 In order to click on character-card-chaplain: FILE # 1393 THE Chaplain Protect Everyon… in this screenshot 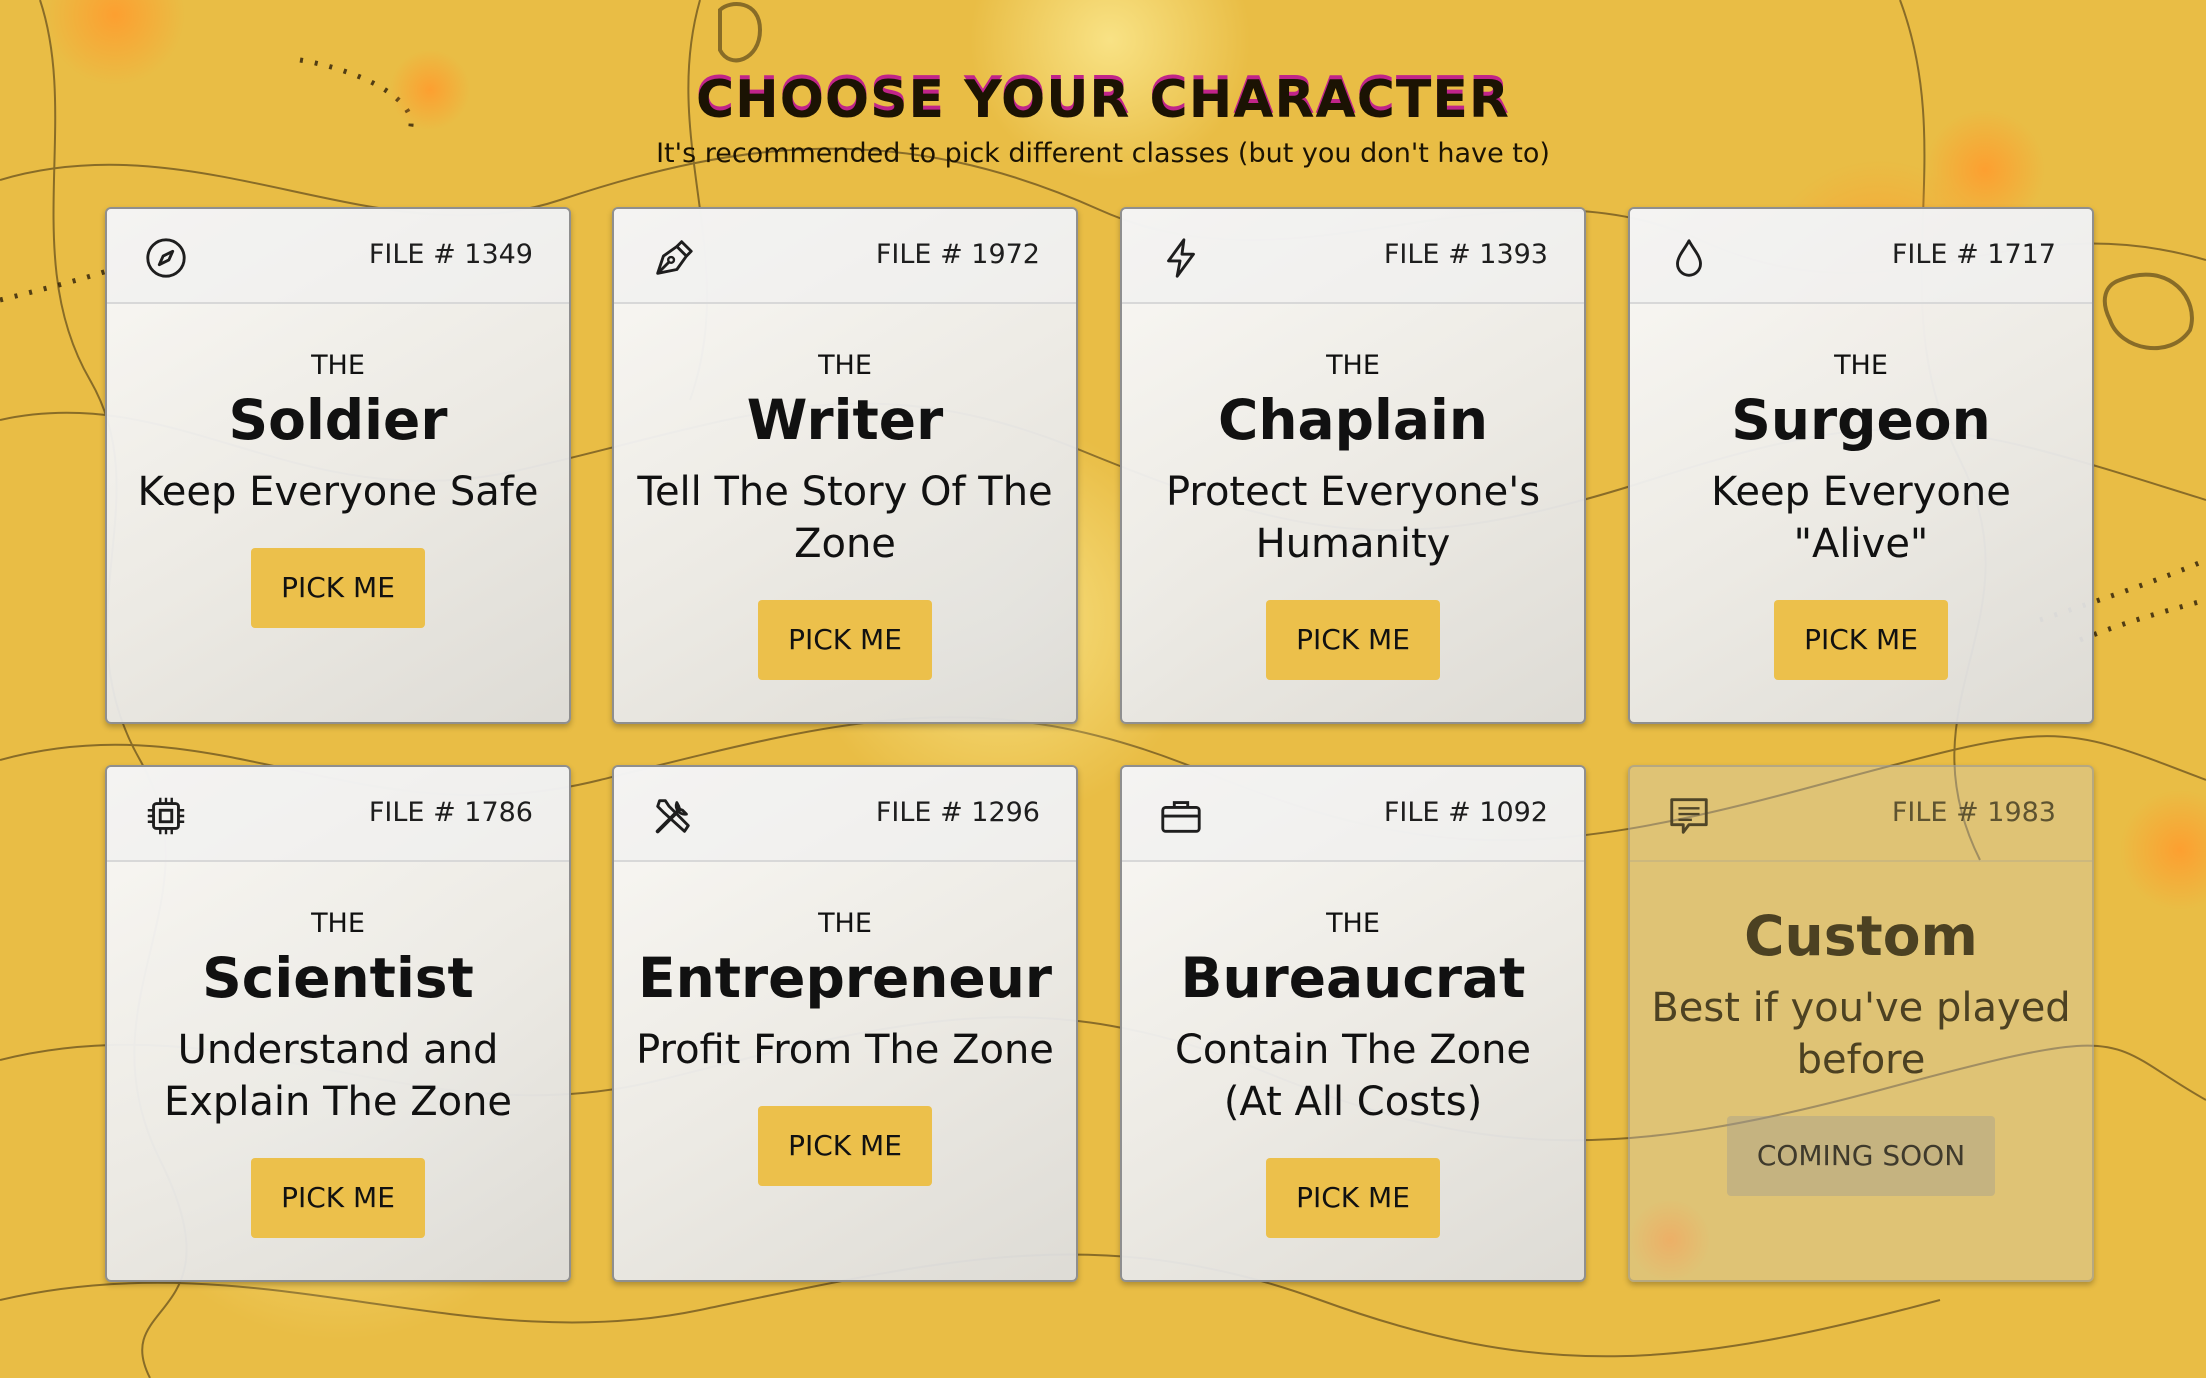, I will do `click(1353, 465)`.